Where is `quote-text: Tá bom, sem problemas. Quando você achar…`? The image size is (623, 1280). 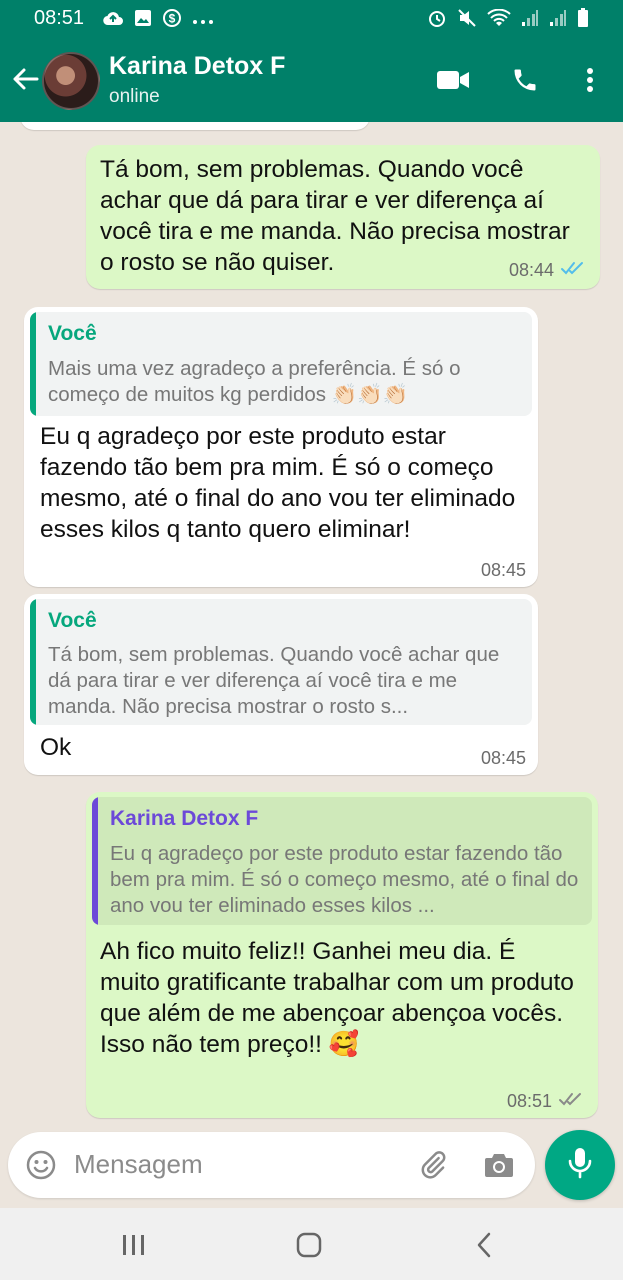
quote-text: Tá bom, sem problemas. Quando você achar… is located at coordinates (274, 680).